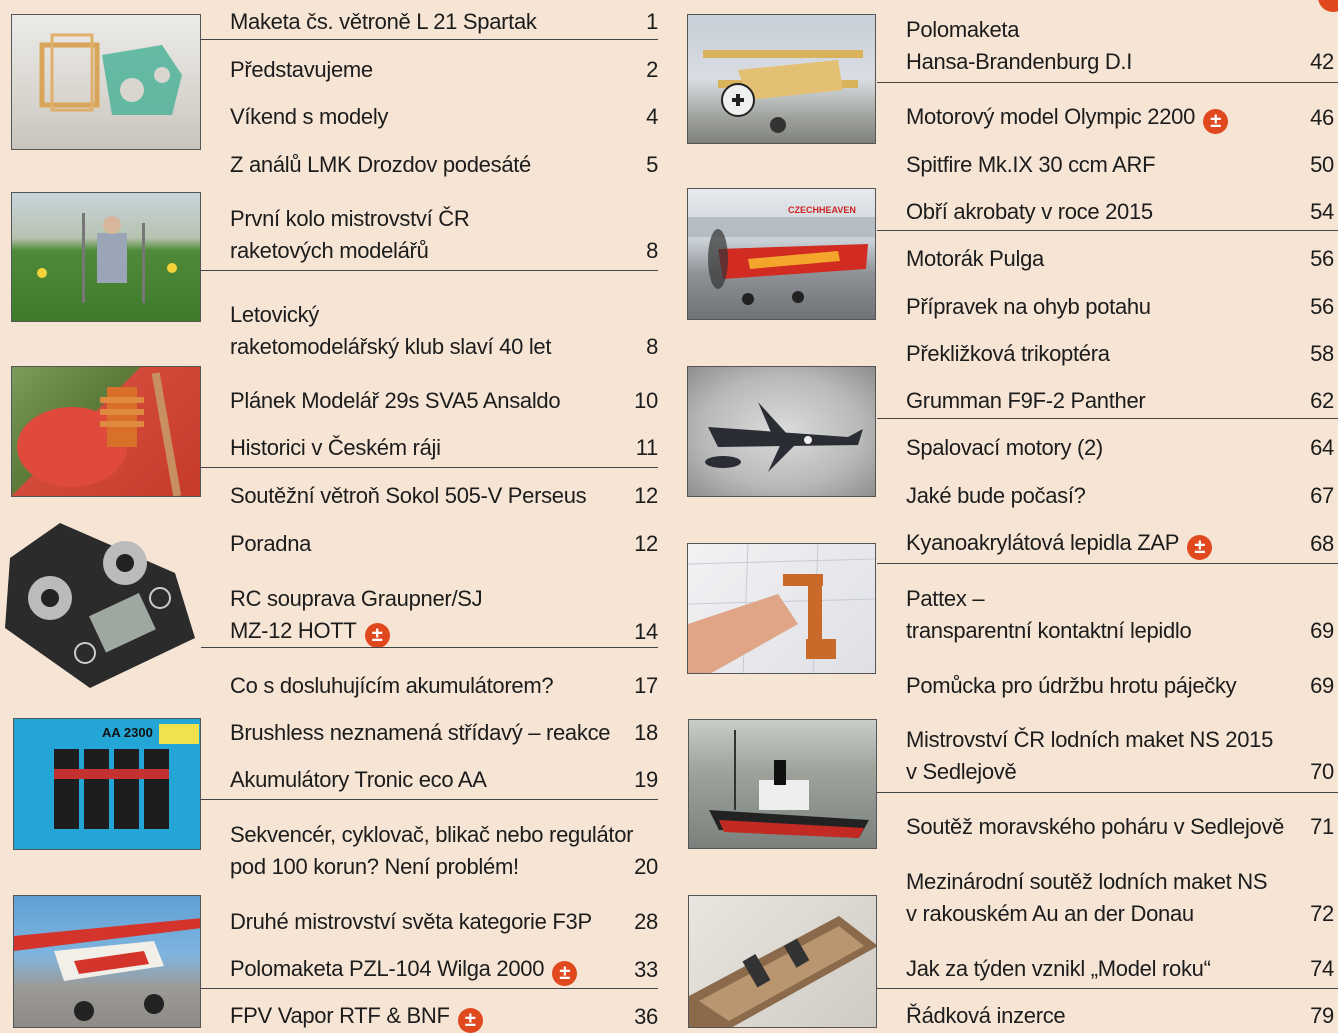  Describe the element at coordinates (1120, 354) in the screenshot. I see `right-toc-entry: Překližková trikoptéra 58` at that location.